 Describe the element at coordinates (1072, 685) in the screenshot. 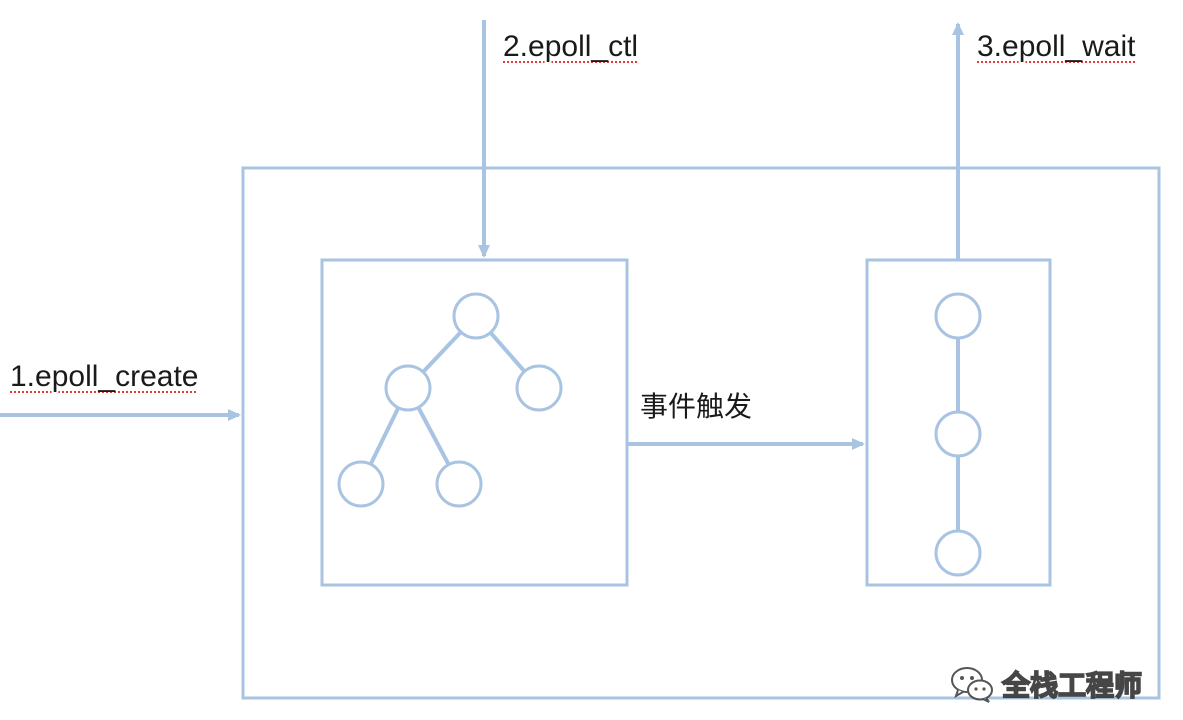

I see `watermark-text: 全栈工程师` at that location.